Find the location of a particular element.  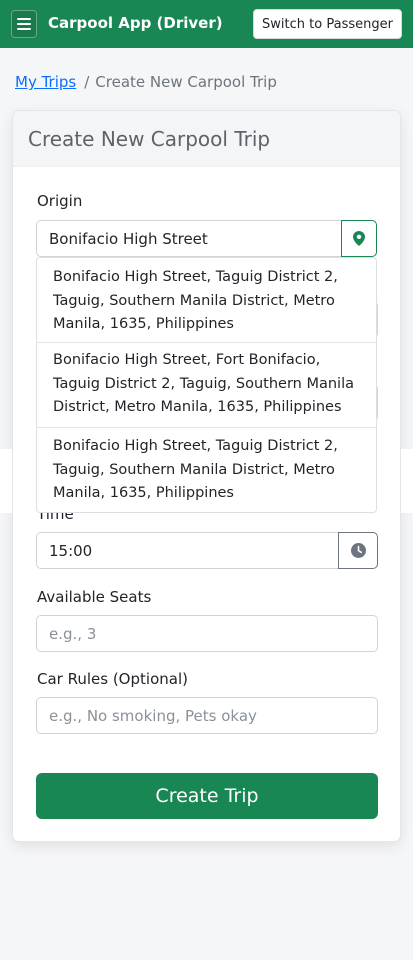

breadcrumb-current: Create New Carpool Trip is located at coordinates (186, 82).